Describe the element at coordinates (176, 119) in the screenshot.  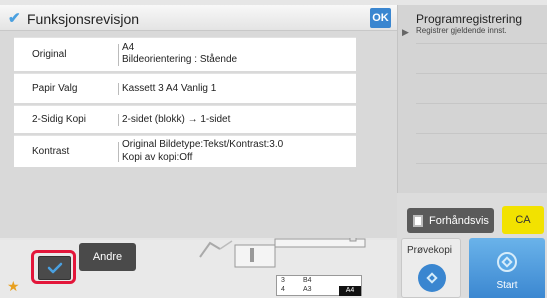
I see `row-value: 2-sidet (blokk) → 1-sidet` at that location.